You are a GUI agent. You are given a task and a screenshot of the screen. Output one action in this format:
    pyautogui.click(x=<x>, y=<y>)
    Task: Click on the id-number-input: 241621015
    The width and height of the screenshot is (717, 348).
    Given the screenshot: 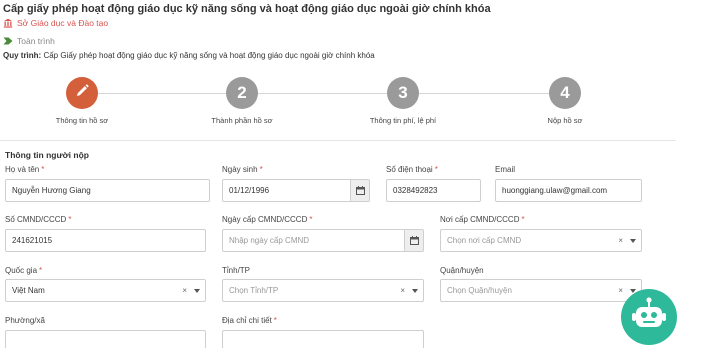 What is the action you would take?
    pyautogui.click(x=105, y=240)
    